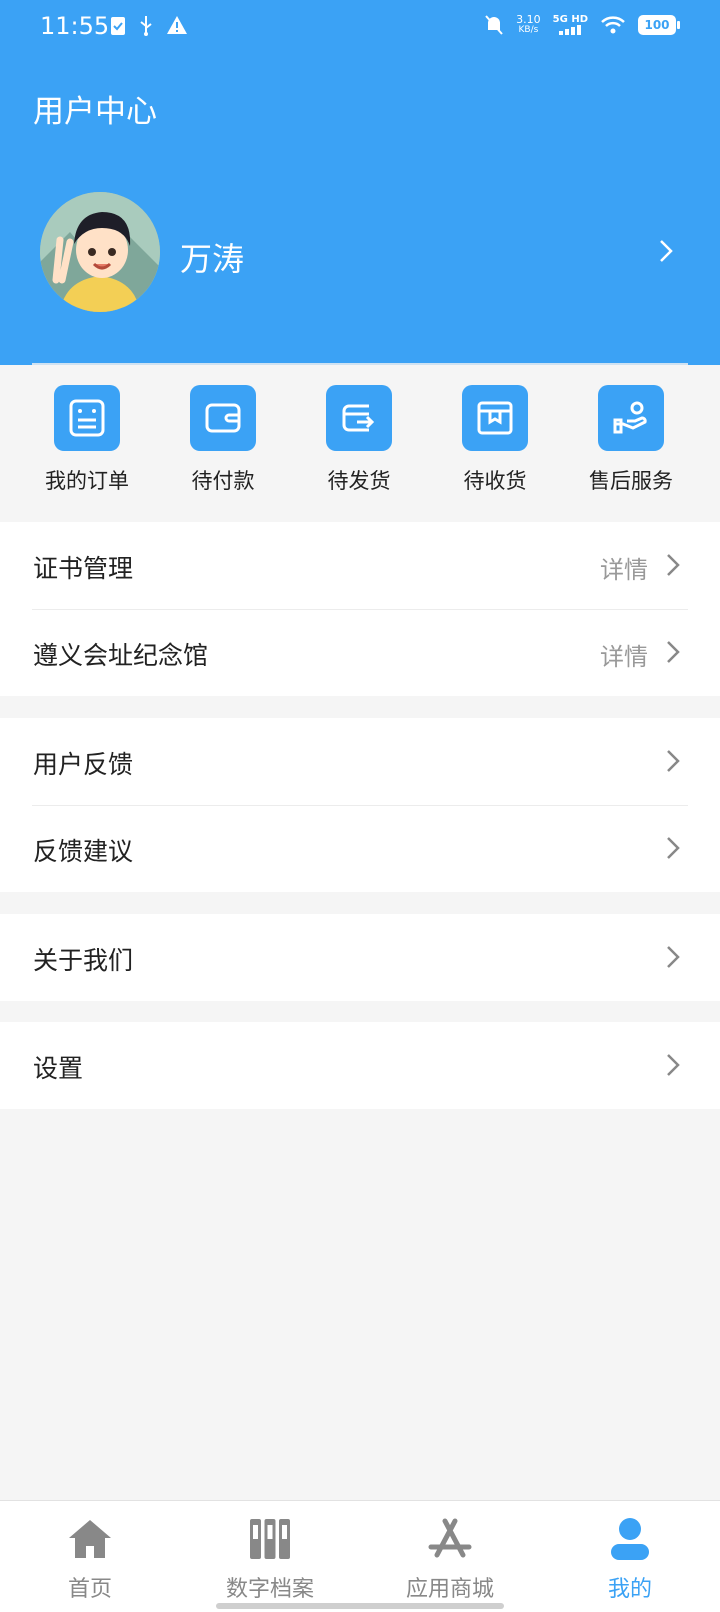  What do you see at coordinates (212, 259) in the screenshot?
I see `user-name: 万涛` at bounding box center [212, 259].